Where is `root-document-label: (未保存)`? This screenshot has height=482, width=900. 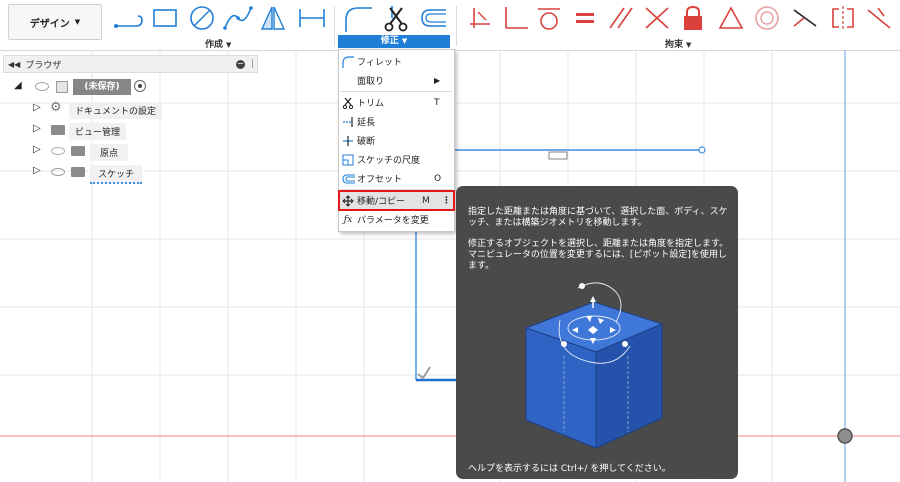
root-document-label: (未保存) is located at coordinates (102, 87).